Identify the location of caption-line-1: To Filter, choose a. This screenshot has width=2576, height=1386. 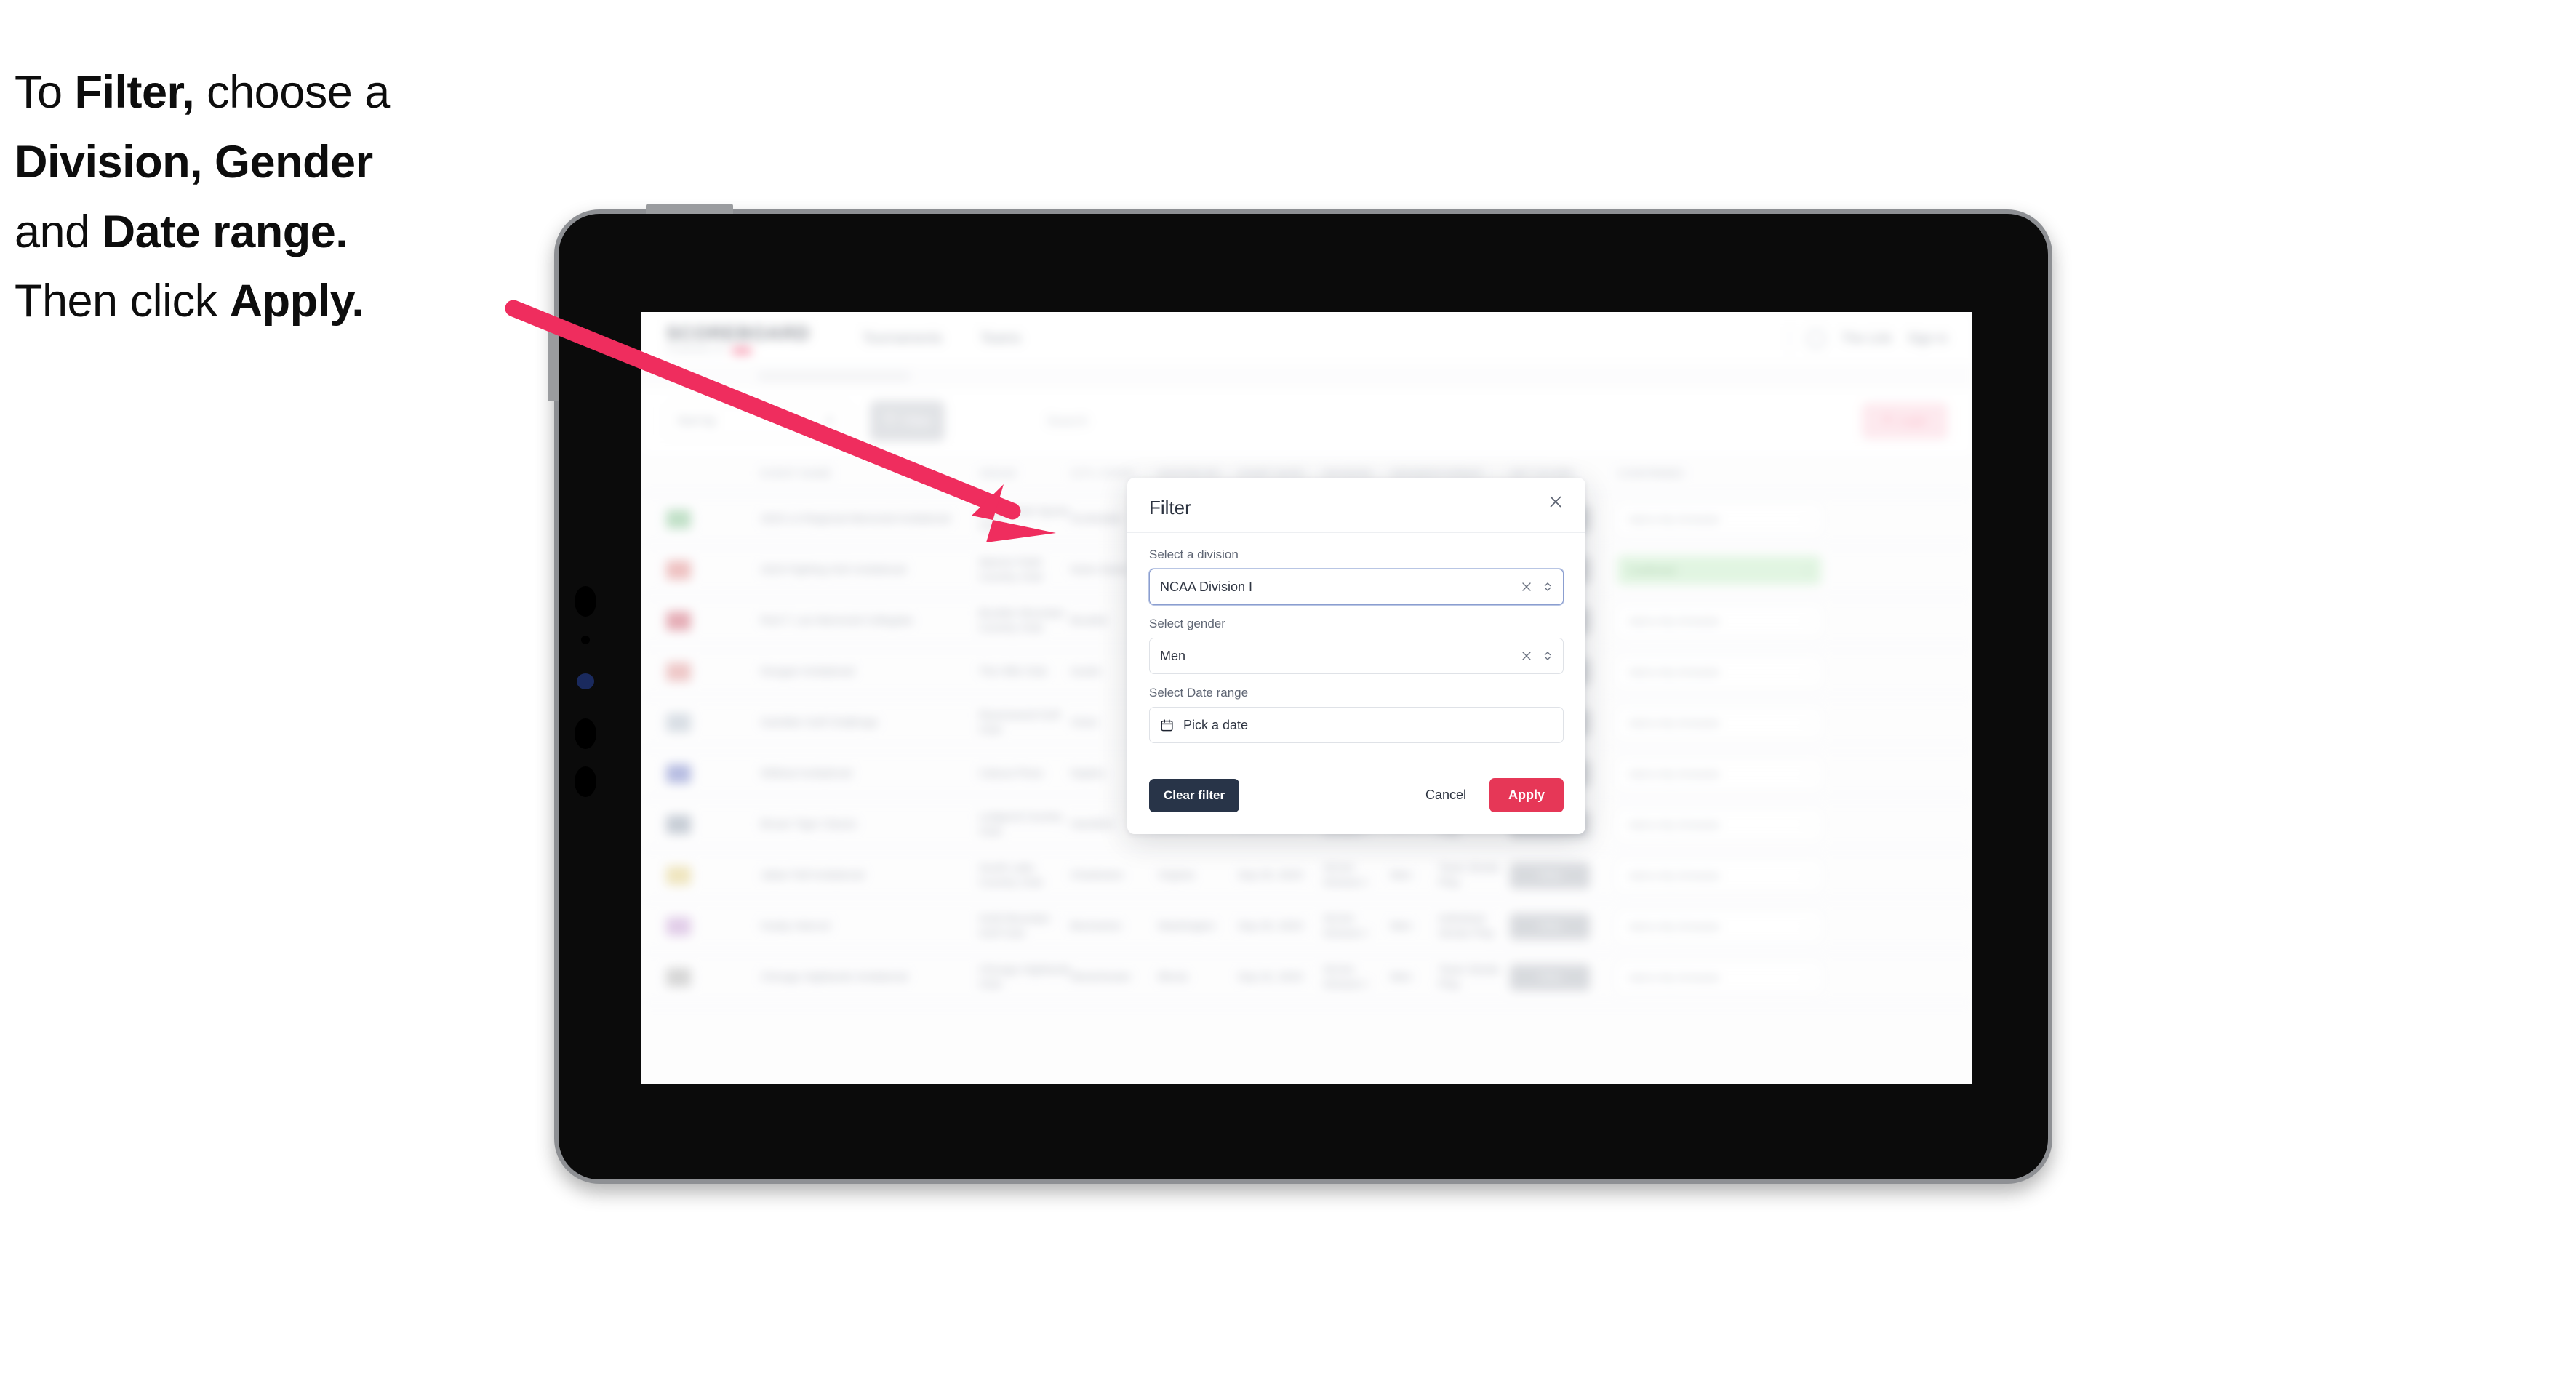
(284, 93).